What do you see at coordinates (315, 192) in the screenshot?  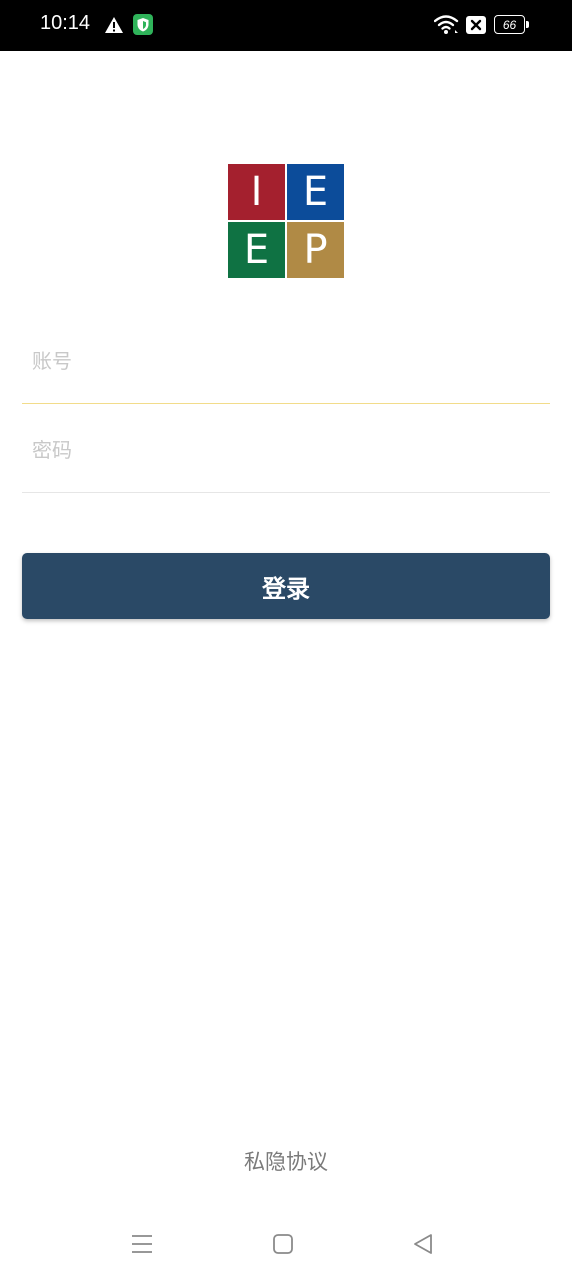 I see `logo-letter-e: E` at bounding box center [315, 192].